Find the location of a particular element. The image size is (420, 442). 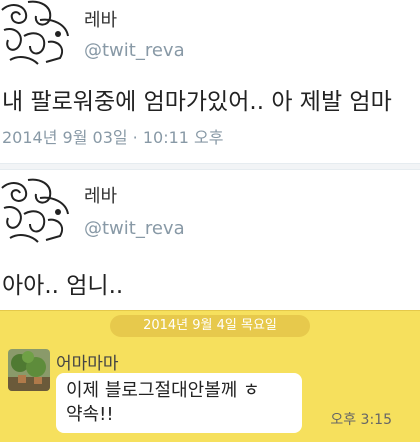

chat-date-label: 2014년 9월 4일 목요일 is located at coordinates (210, 326).